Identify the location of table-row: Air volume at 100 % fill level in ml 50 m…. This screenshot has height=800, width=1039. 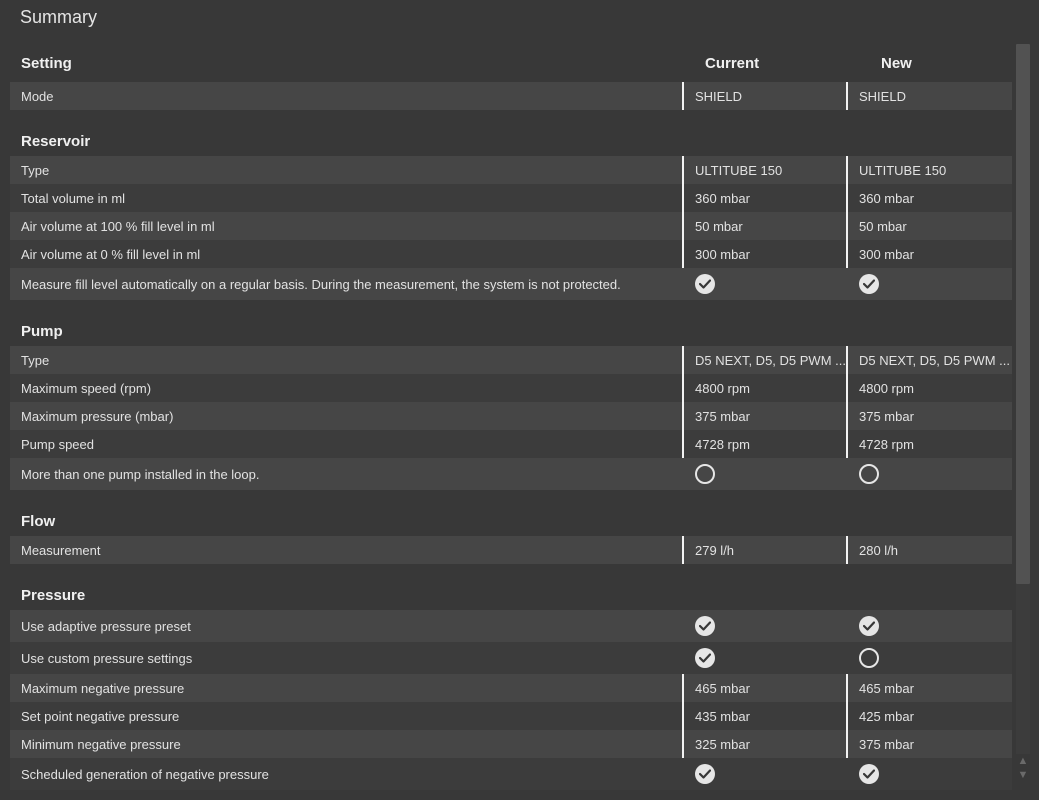
(511, 226).